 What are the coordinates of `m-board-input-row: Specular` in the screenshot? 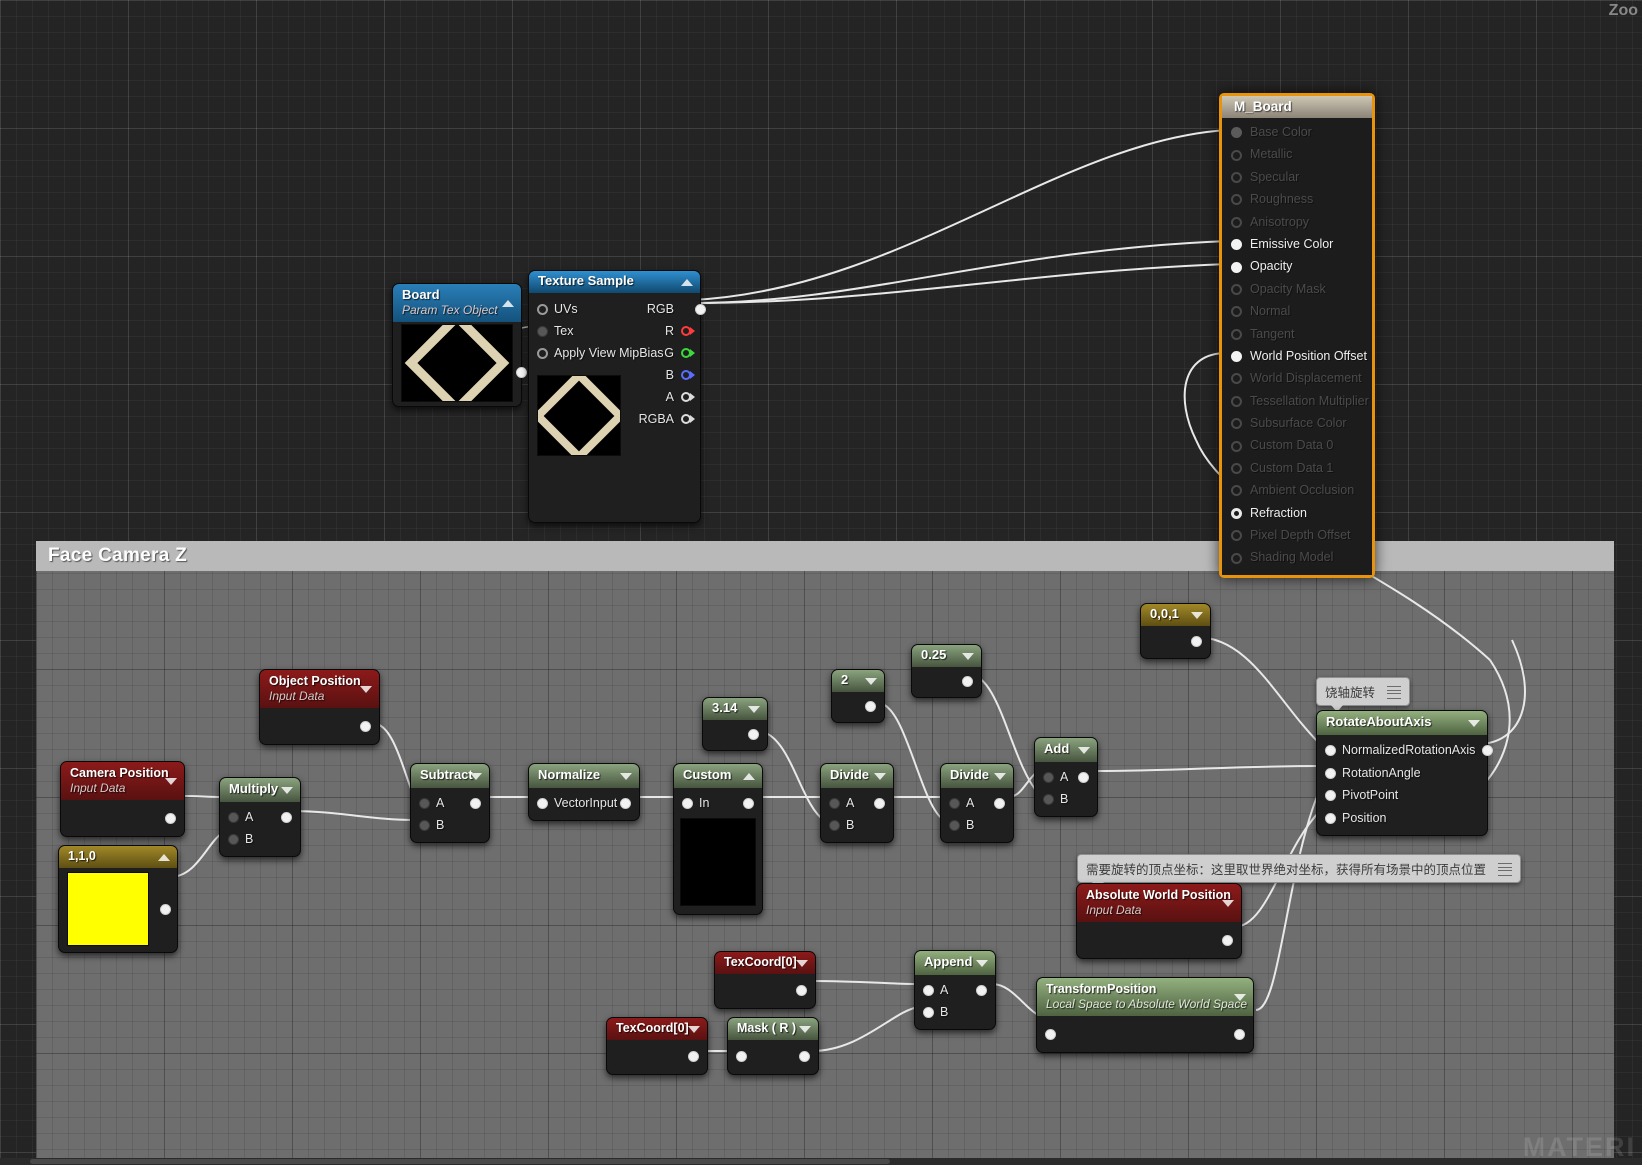 It's located at (1297, 177).